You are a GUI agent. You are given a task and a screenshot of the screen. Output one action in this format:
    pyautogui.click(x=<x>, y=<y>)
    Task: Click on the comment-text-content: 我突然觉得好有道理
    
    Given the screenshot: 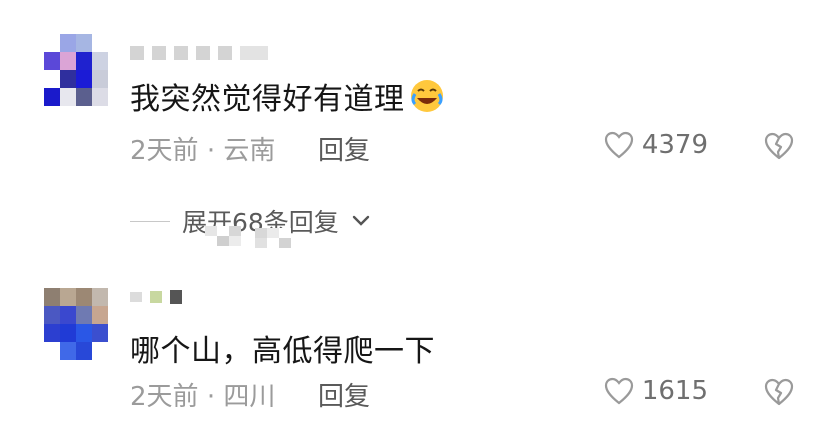 What is the action you would take?
    pyautogui.click(x=267, y=99)
    